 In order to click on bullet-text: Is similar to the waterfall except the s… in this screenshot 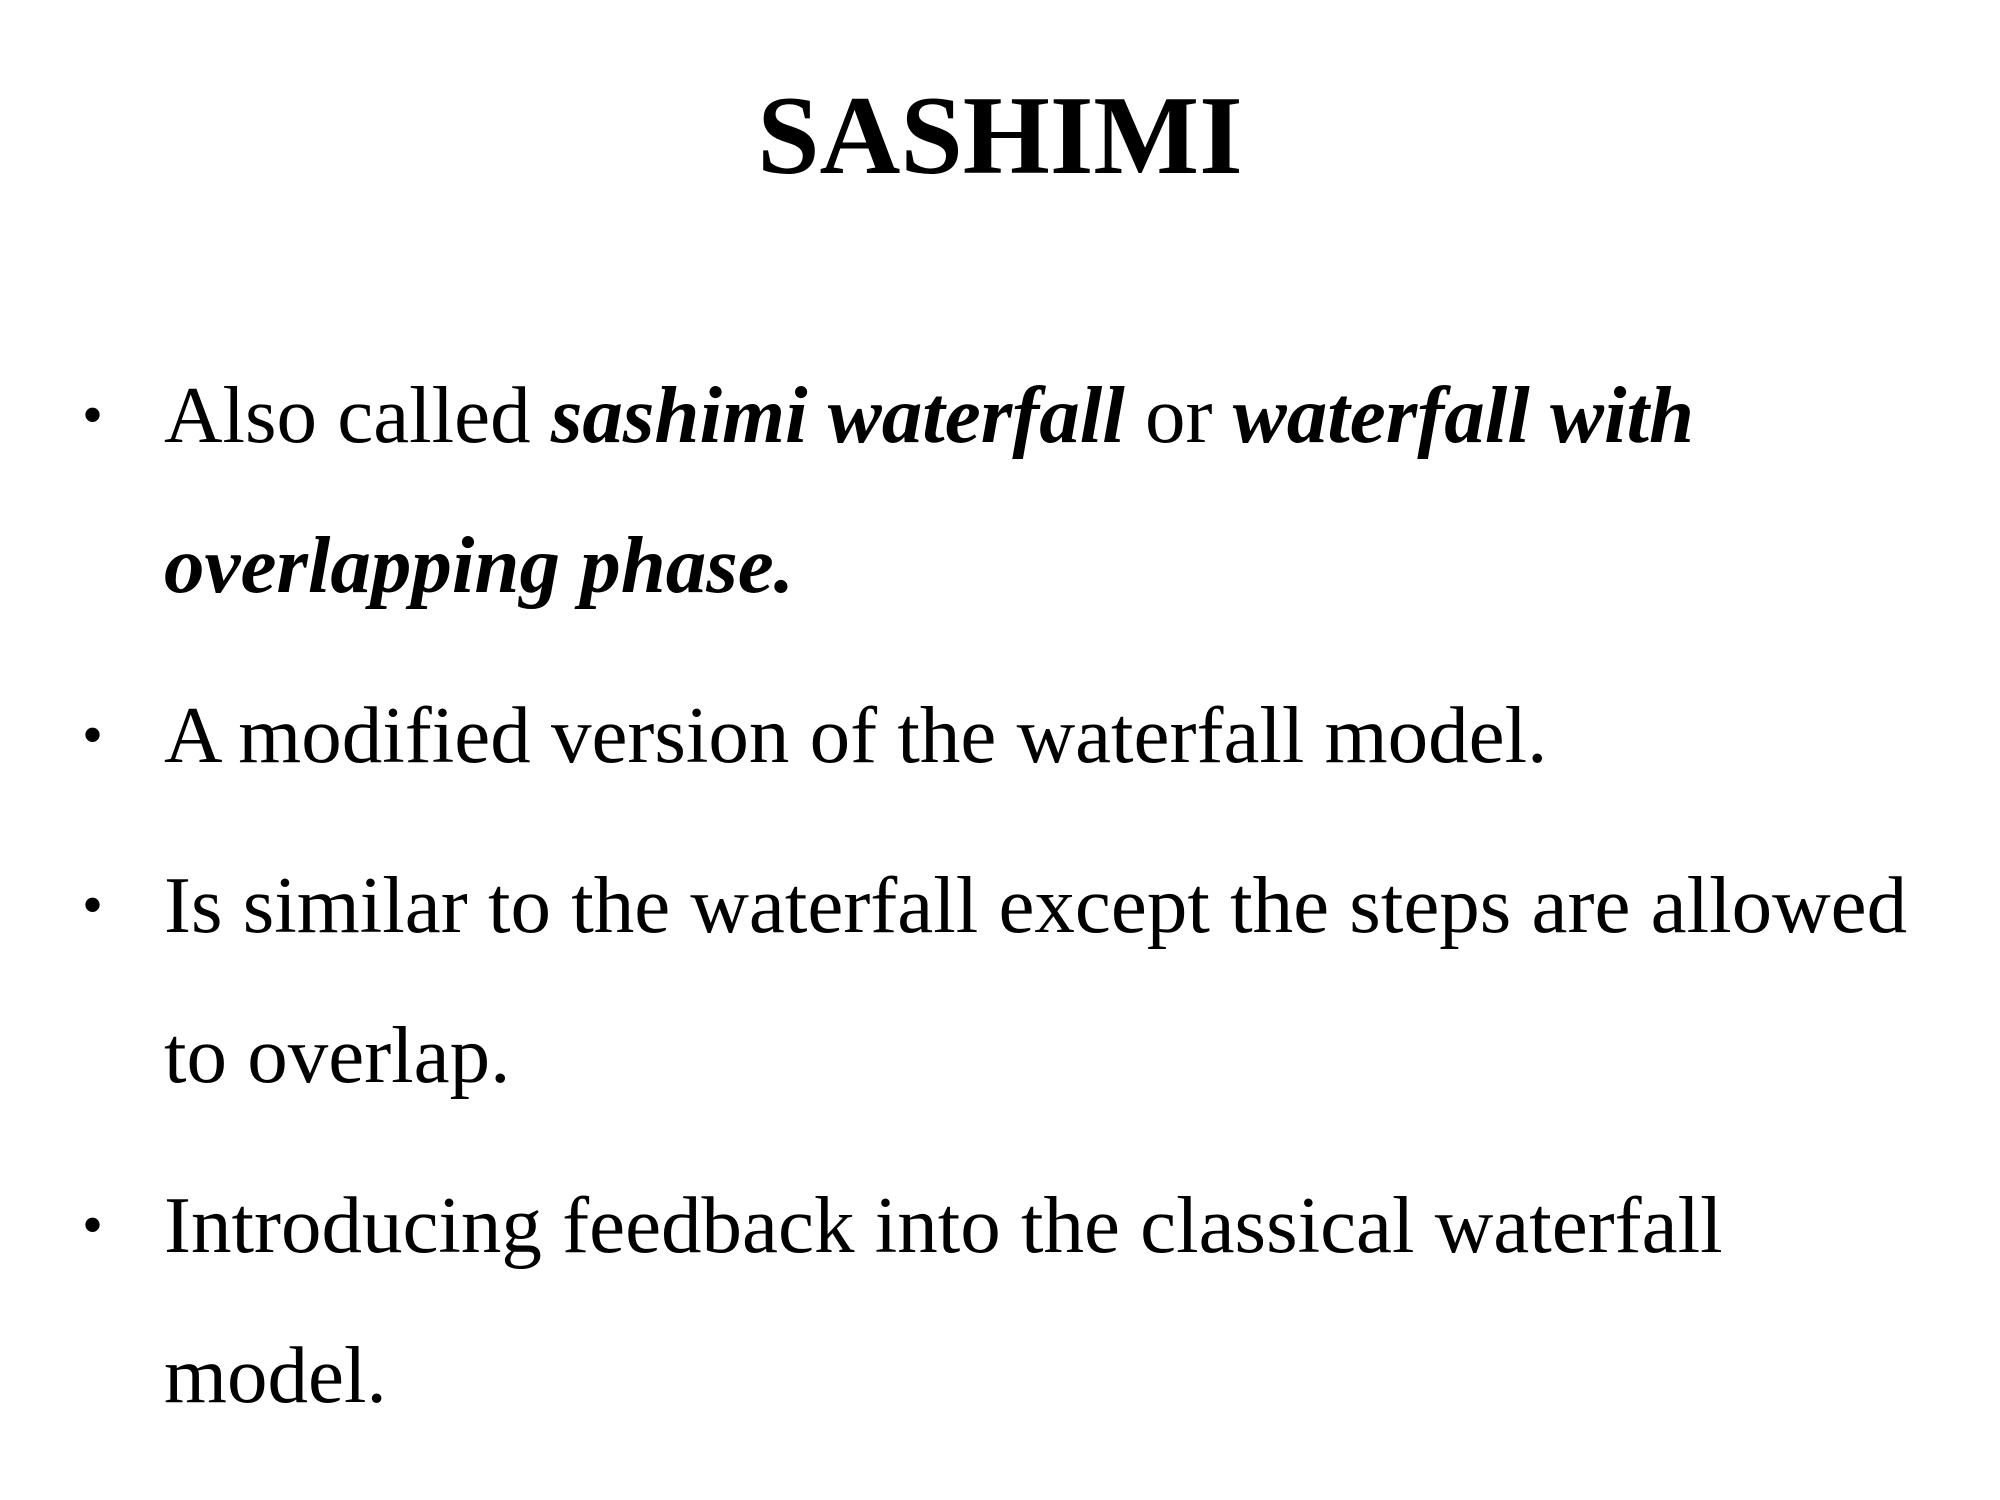, I will do `click(1036, 980)`.